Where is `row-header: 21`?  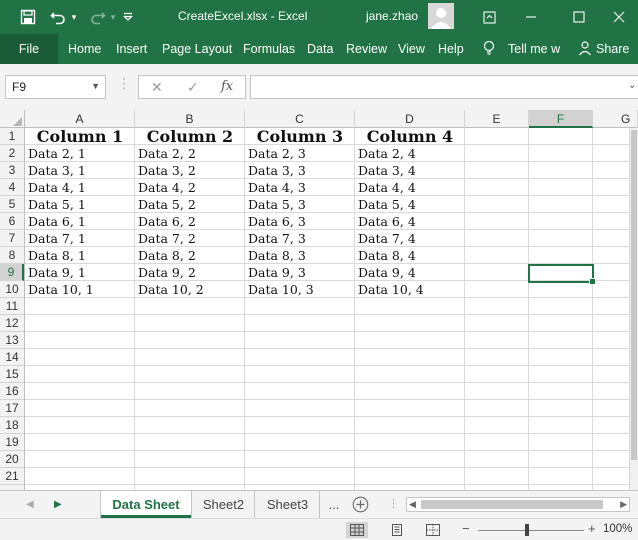 row-header: 21 is located at coordinates (12, 476).